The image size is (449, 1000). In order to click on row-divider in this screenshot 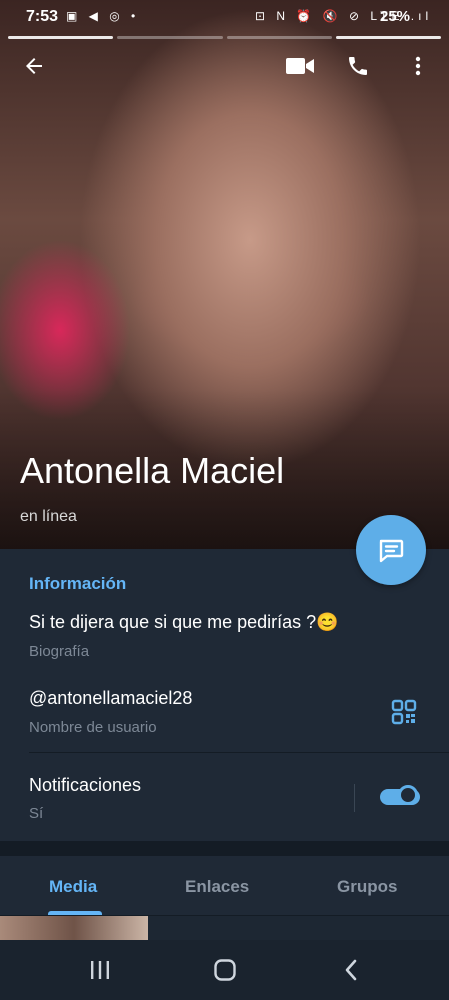, I will do `click(239, 752)`.